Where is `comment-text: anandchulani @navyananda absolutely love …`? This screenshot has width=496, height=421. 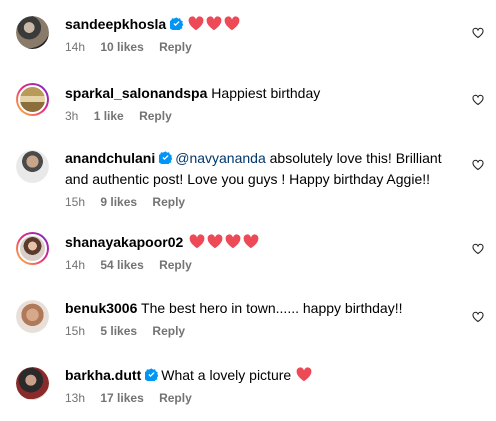 comment-text: anandchulani @navyananda absolutely love … is located at coordinates (260, 169).